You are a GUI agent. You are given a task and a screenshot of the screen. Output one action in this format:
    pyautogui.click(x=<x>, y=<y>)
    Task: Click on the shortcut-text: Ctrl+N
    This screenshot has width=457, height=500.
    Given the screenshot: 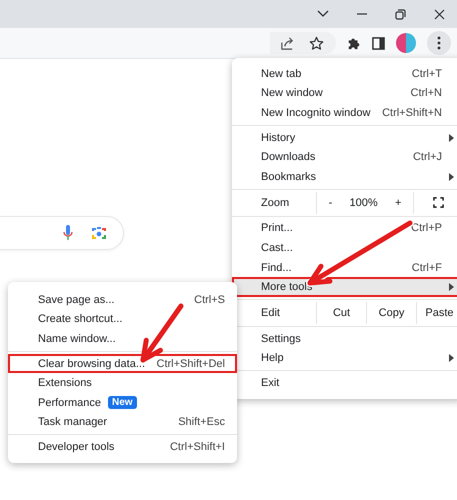 What is the action you would take?
    pyautogui.click(x=426, y=93)
    